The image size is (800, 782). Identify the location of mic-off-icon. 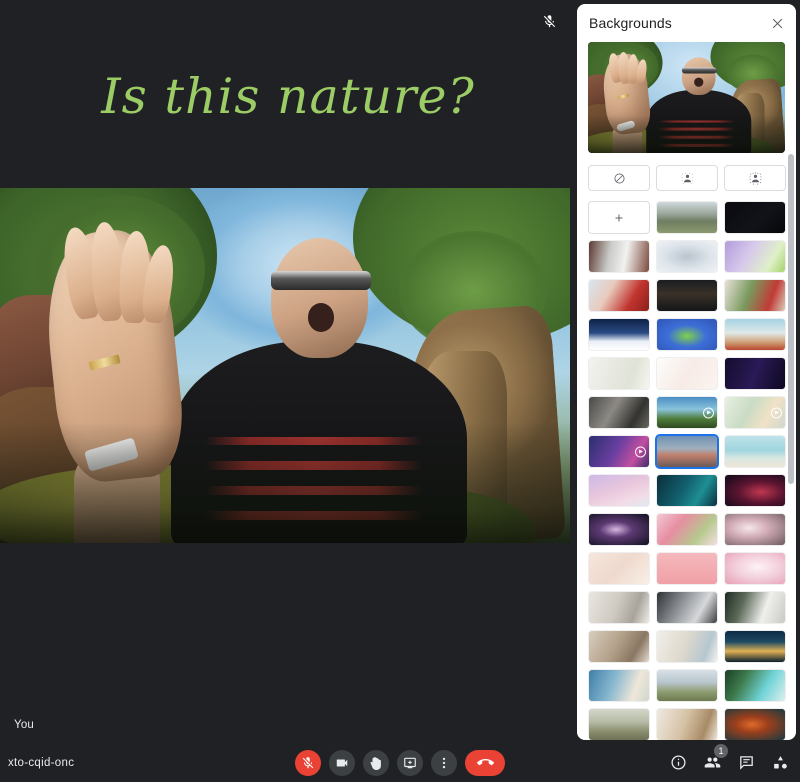
(308, 762).